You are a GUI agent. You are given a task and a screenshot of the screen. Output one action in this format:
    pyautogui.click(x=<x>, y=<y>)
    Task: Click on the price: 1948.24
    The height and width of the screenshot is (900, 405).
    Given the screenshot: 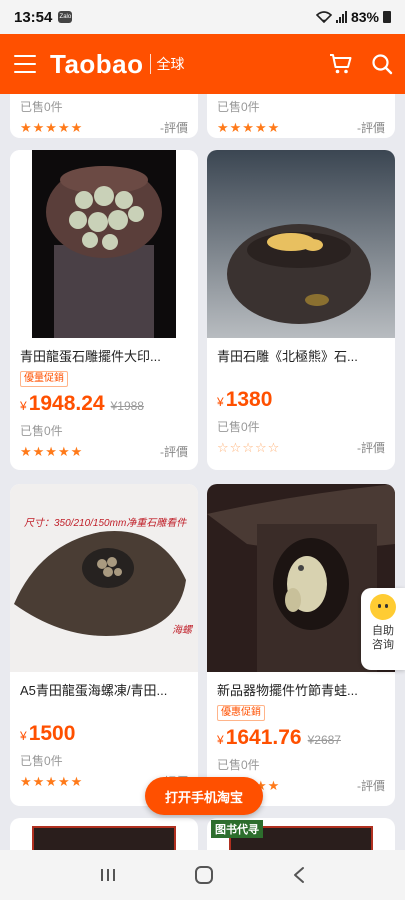 What is the action you would take?
    pyautogui.click(x=66, y=403)
    